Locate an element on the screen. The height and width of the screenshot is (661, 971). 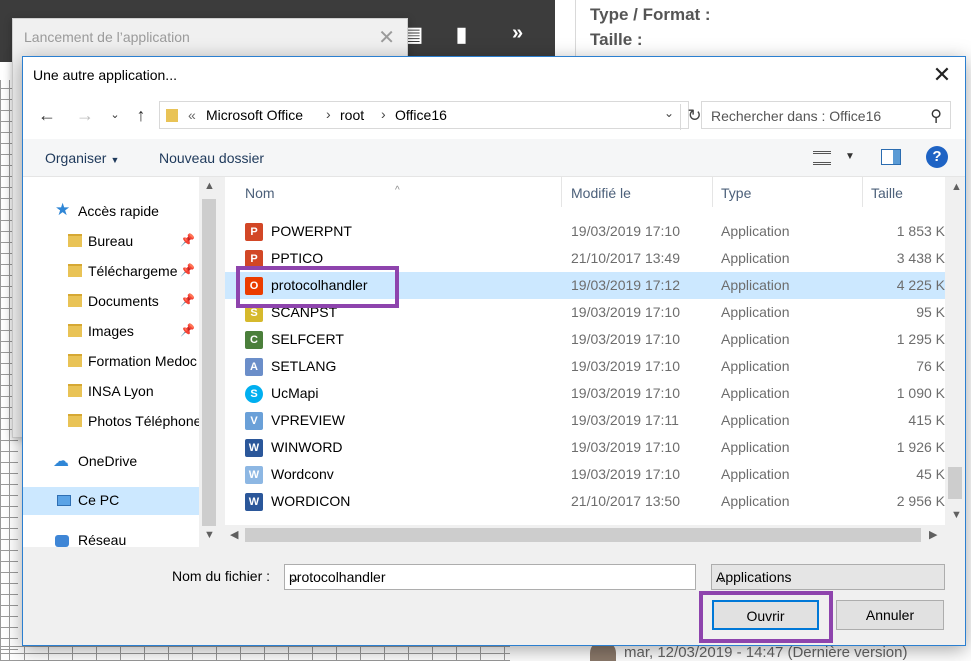
search-icon: ⚲ is located at coordinates (936, 116).